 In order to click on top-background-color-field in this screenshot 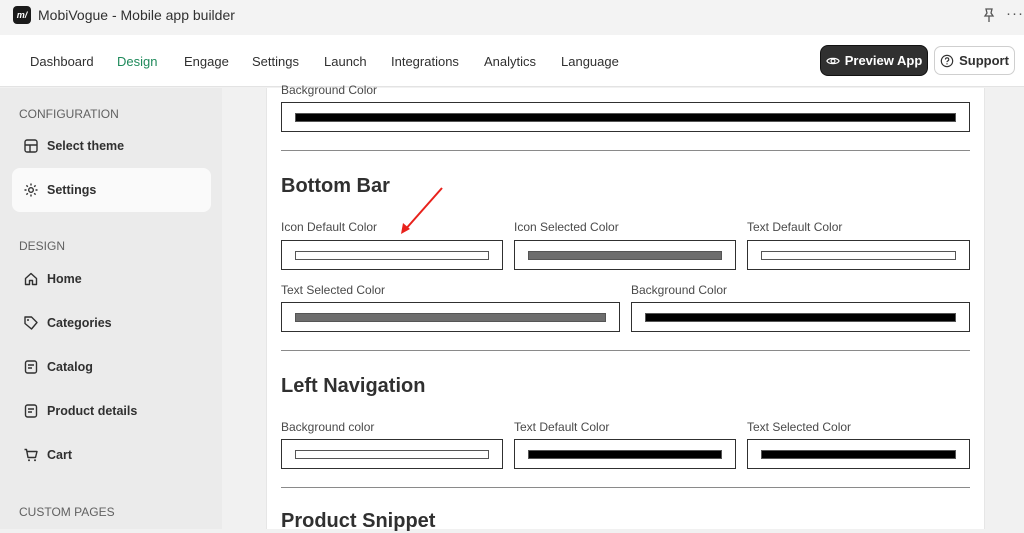, I will do `click(625, 117)`.